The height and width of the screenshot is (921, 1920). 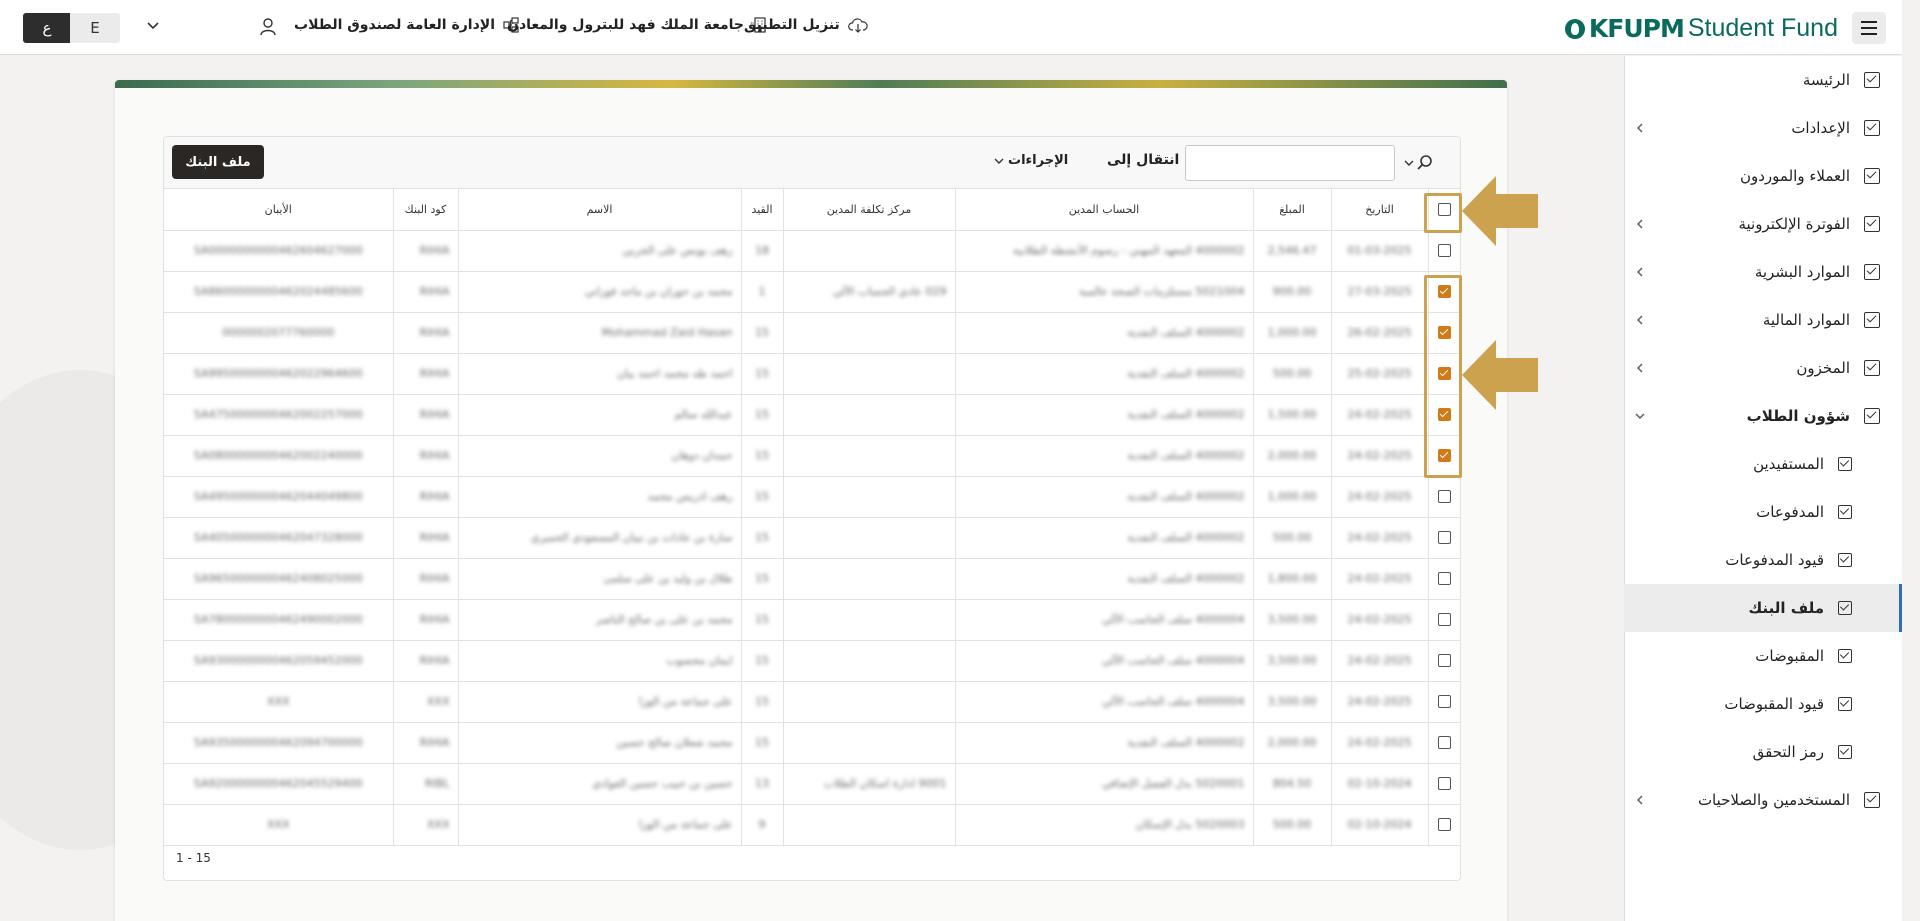 I want to click on search-column-button, so click(x=1424, y=163).